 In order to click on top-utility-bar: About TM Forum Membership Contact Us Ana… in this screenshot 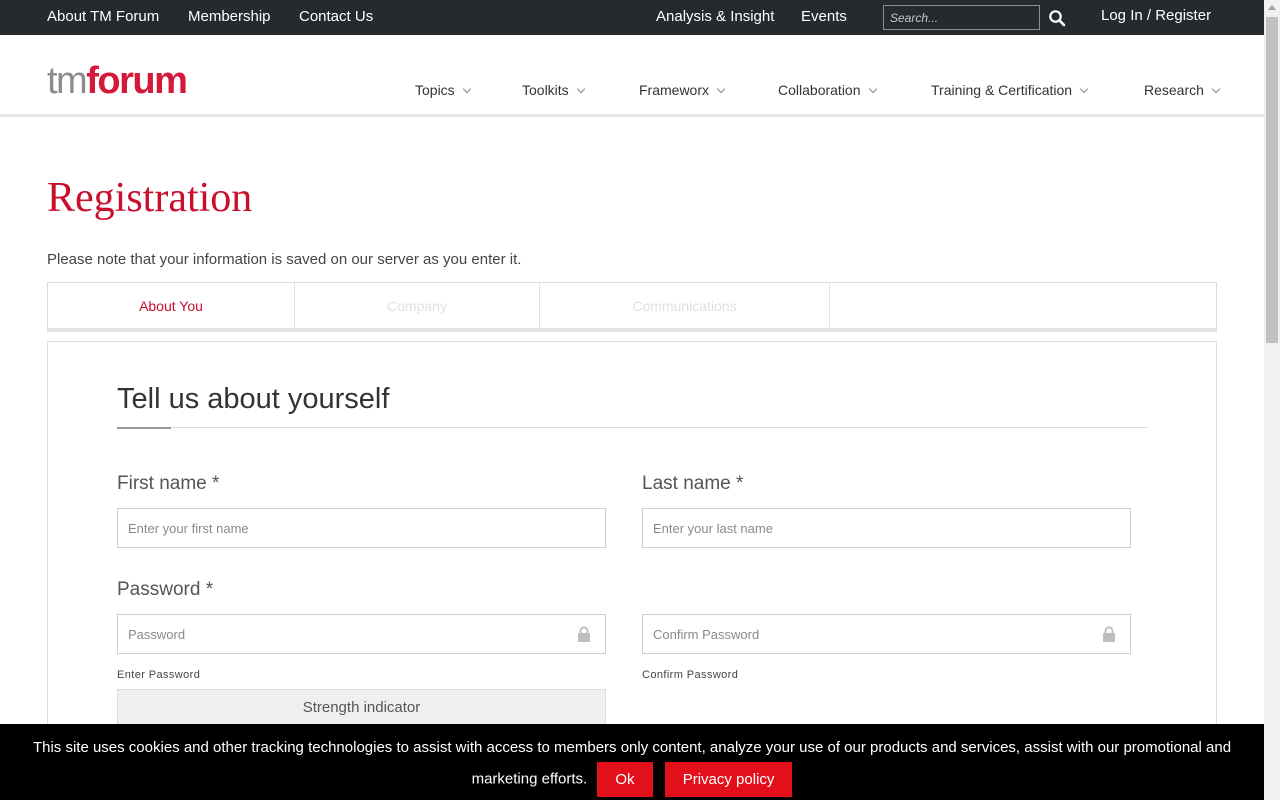, I will do `click(632, 17)`.